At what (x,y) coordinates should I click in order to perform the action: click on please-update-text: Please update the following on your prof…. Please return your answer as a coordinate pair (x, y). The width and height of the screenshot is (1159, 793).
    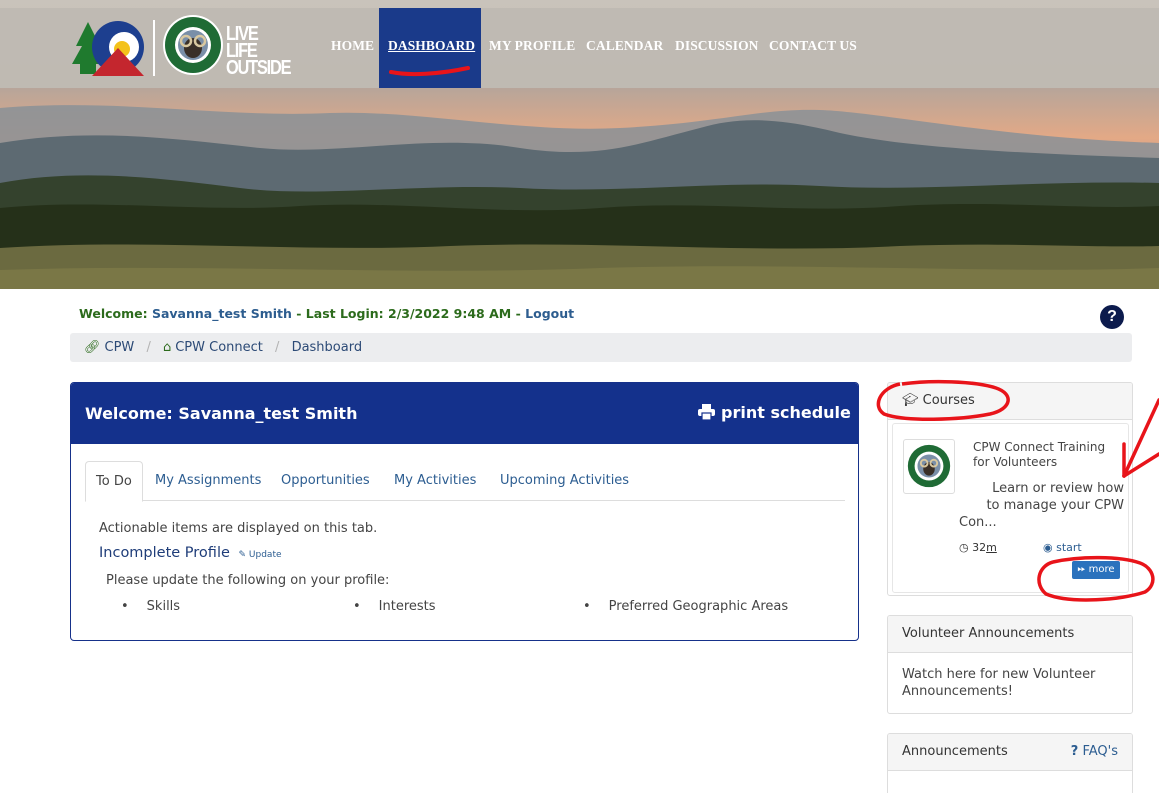
    Looking at the image, I should click on (248, 580).